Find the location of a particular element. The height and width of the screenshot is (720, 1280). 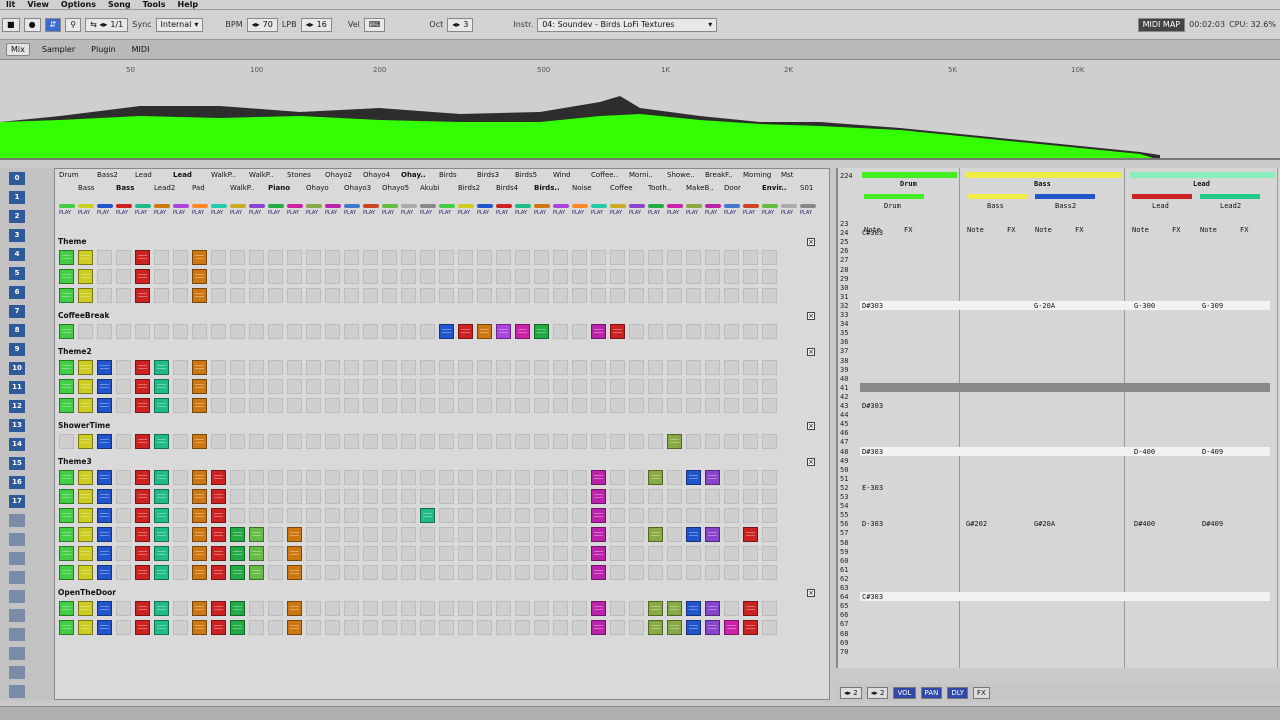

note-cell: D-303 is located at coordinates (872, 524).